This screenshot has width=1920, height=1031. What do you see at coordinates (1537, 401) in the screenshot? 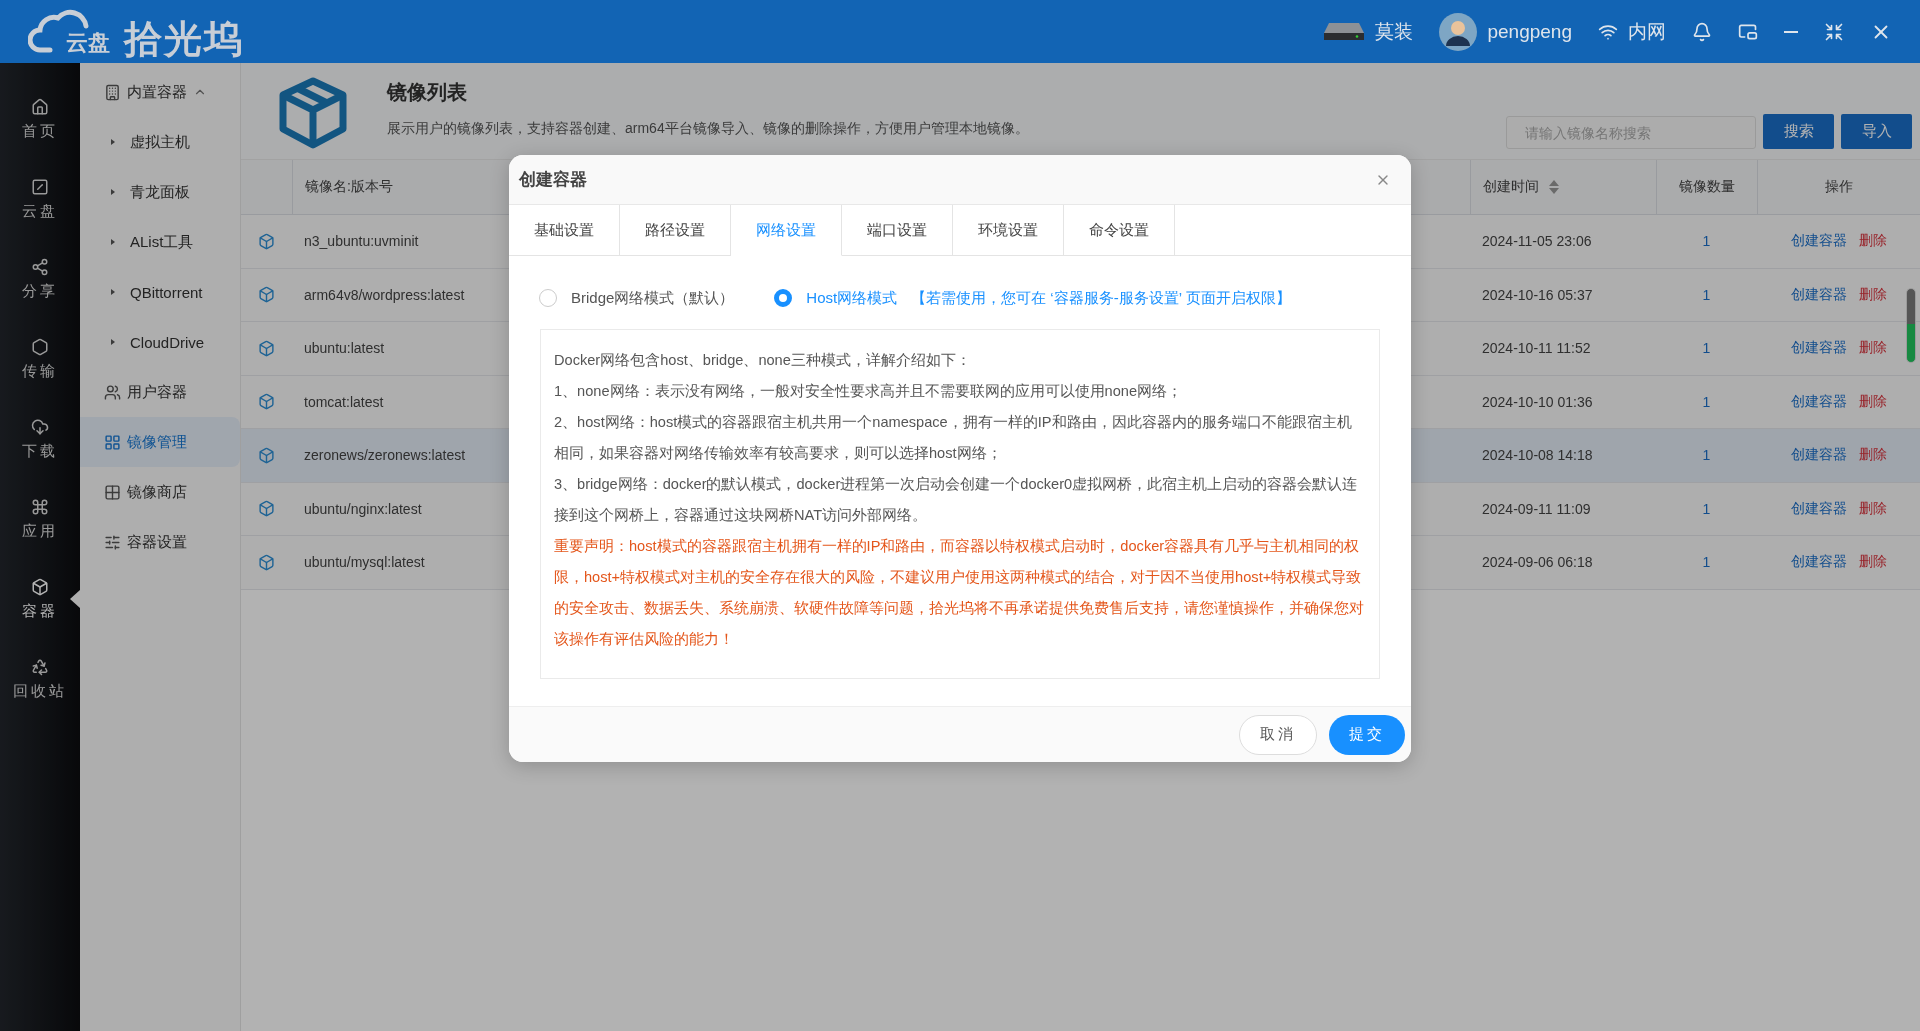
I see `created-time: 2024-10-10 01:36` at bounding box center [1537, 401].